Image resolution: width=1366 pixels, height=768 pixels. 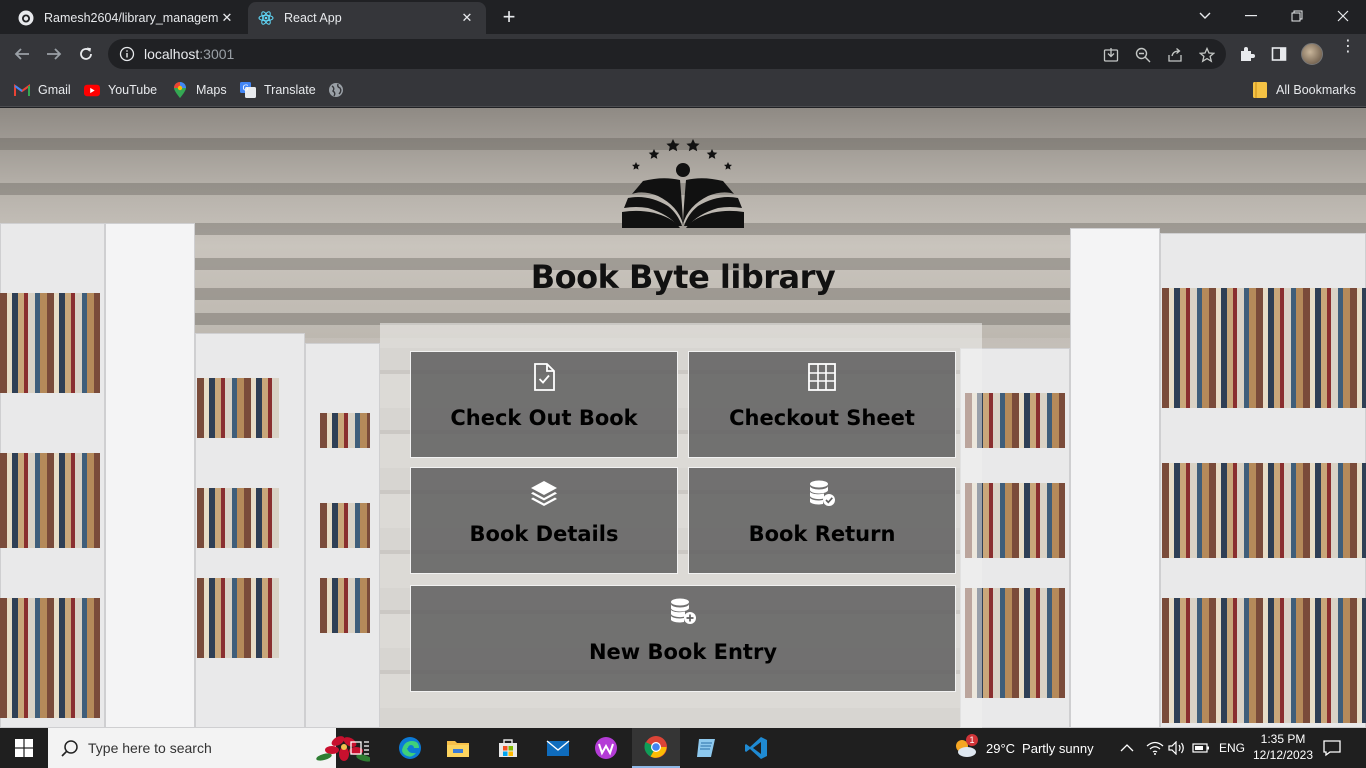 I want to click on new-book-entry-card: New Book Entry, so click(x=683, y=638).